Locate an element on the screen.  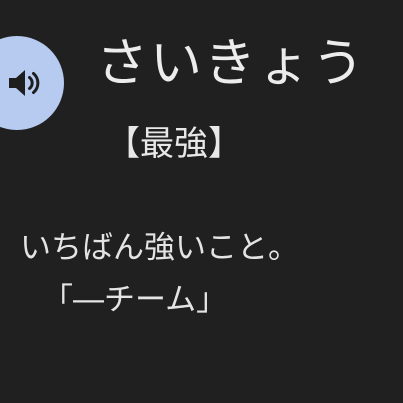
play-audio-button is located at coordinates (32, 83).